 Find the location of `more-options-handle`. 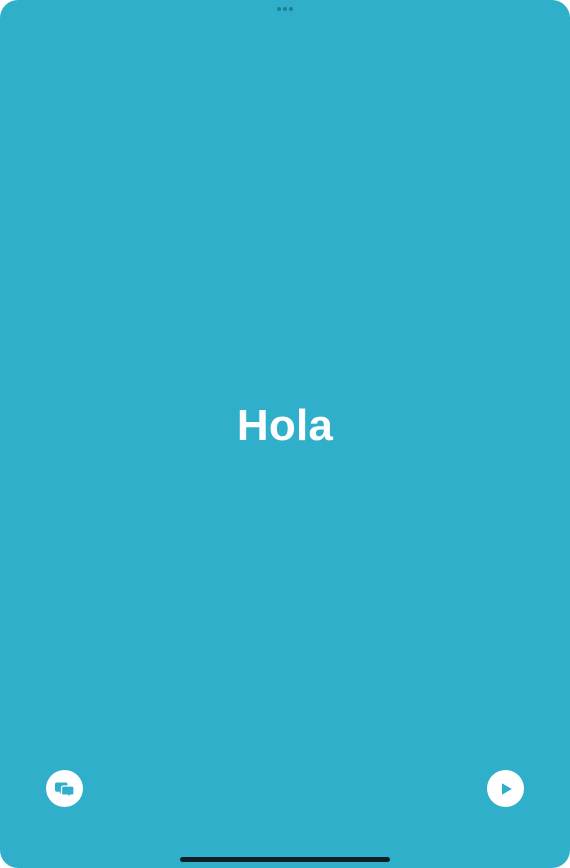

more-options-handle is located at coordinates (285, 9).